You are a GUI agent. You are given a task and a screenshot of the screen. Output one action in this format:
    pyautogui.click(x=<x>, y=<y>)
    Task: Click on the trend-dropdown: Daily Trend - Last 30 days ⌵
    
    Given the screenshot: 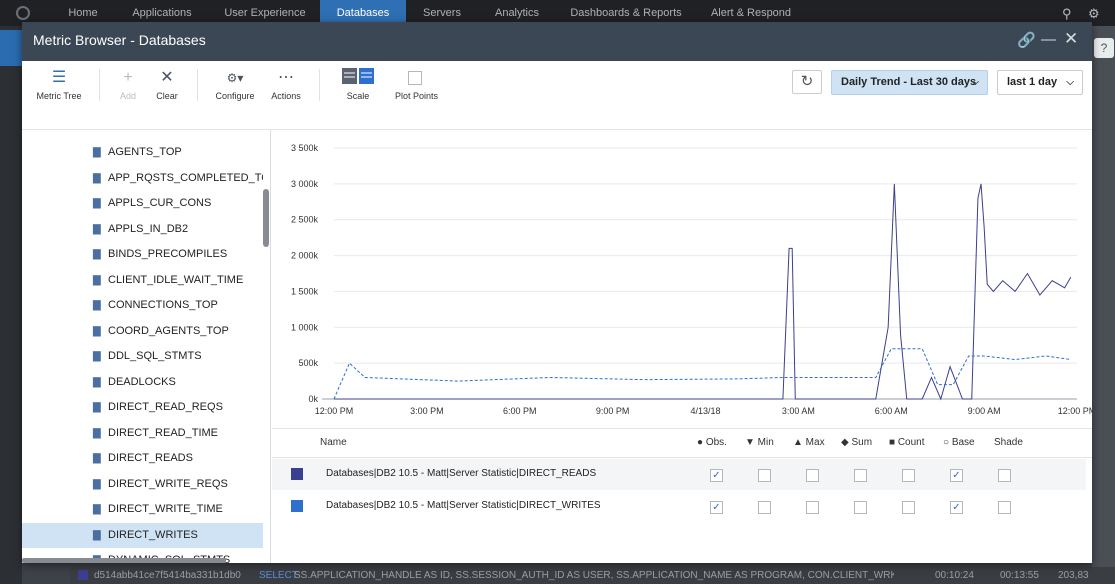 What is the action you would take?
    pyautogui.click(x=909, y=82)
    